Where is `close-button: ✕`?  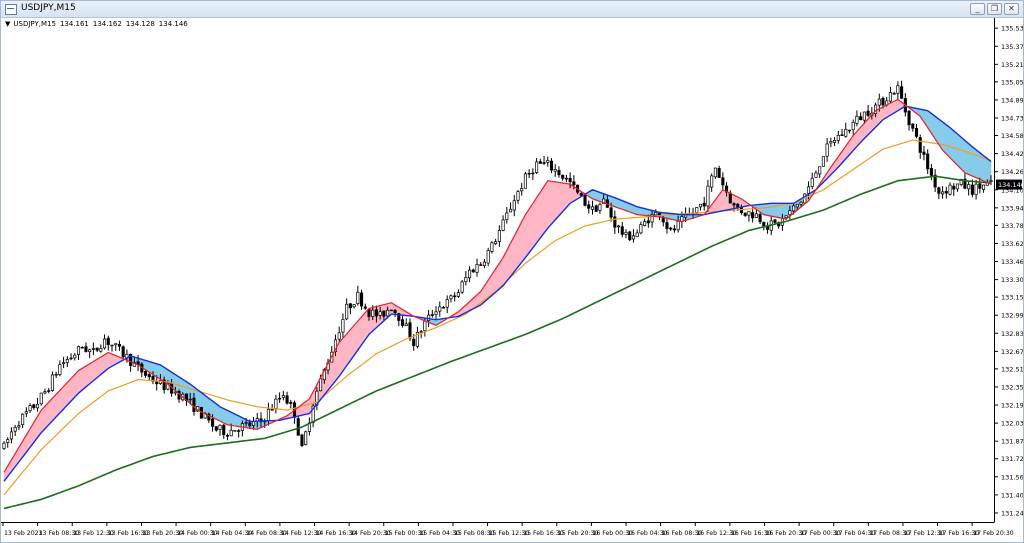 close-button: ✕ is located at coordinates (1011, 9).